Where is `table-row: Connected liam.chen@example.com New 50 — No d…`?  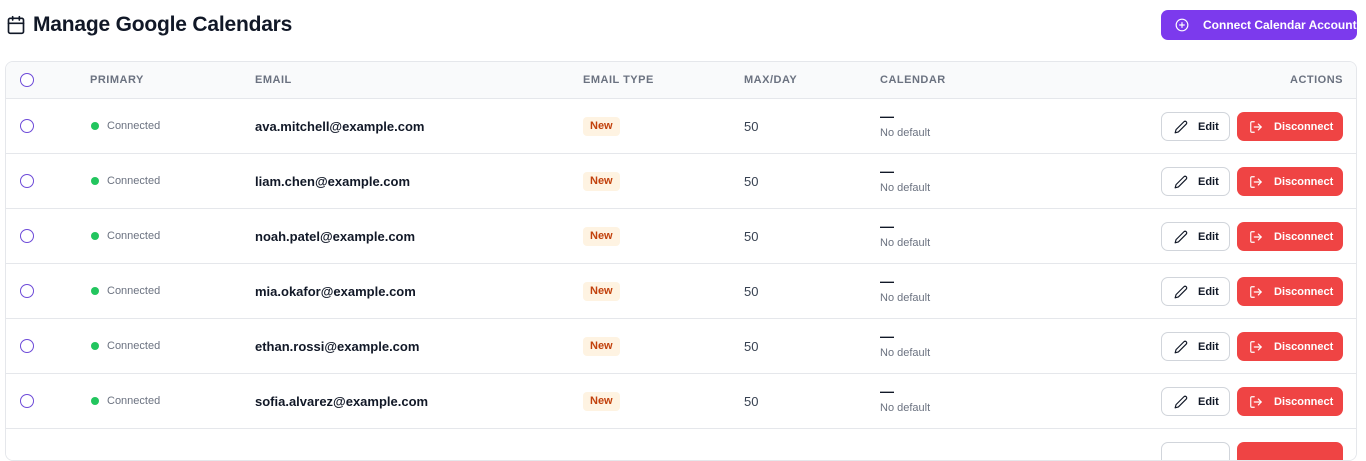
table-row: Connected liam.chen@example.com New 50 — No d… is located at coordinates (681, 181).